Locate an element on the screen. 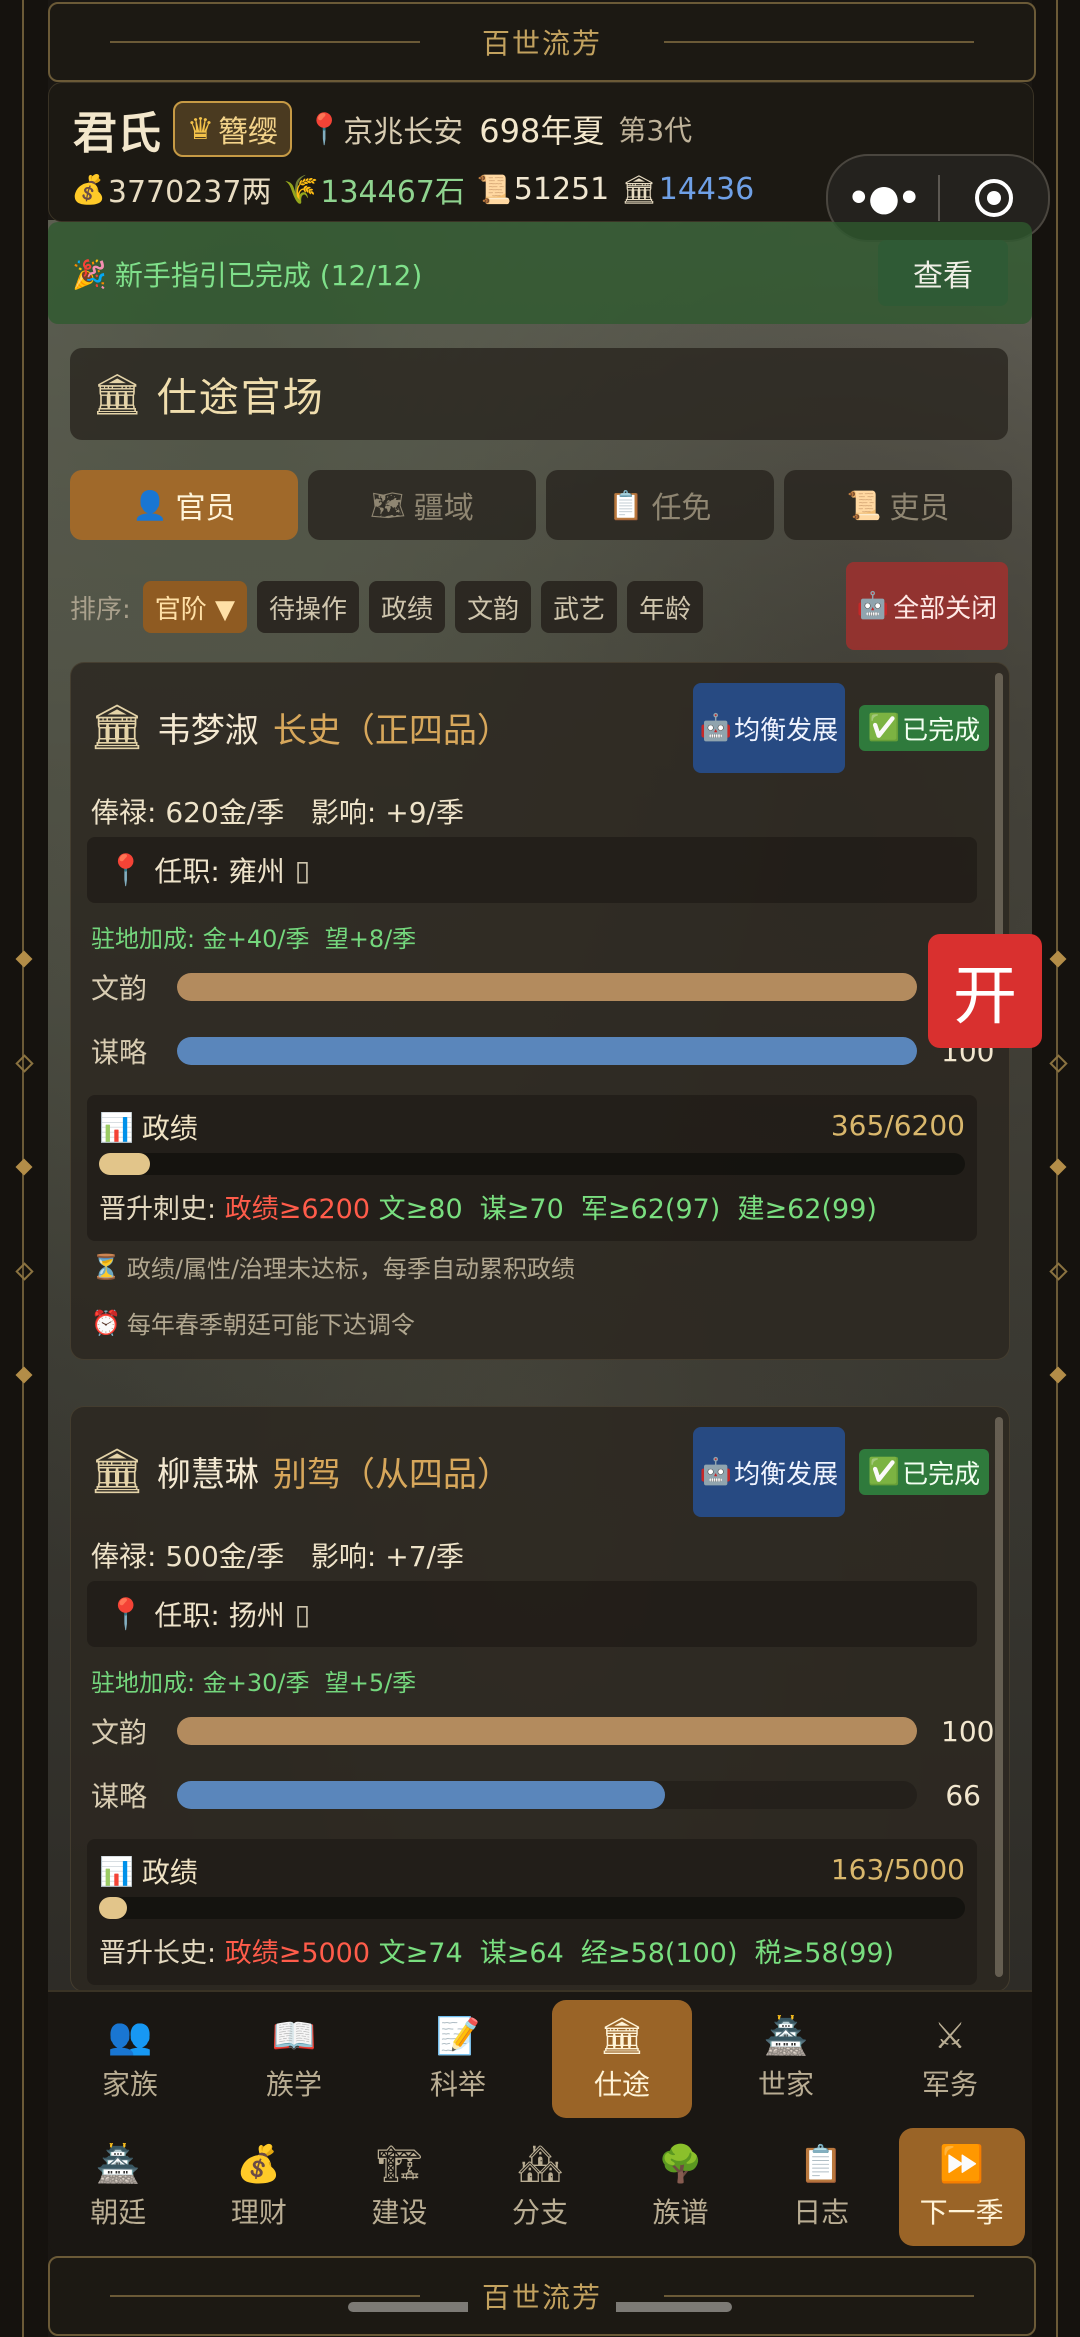  tutorial-label: 新手指引已完成 (12/12) is located at coordinates (268, 275).